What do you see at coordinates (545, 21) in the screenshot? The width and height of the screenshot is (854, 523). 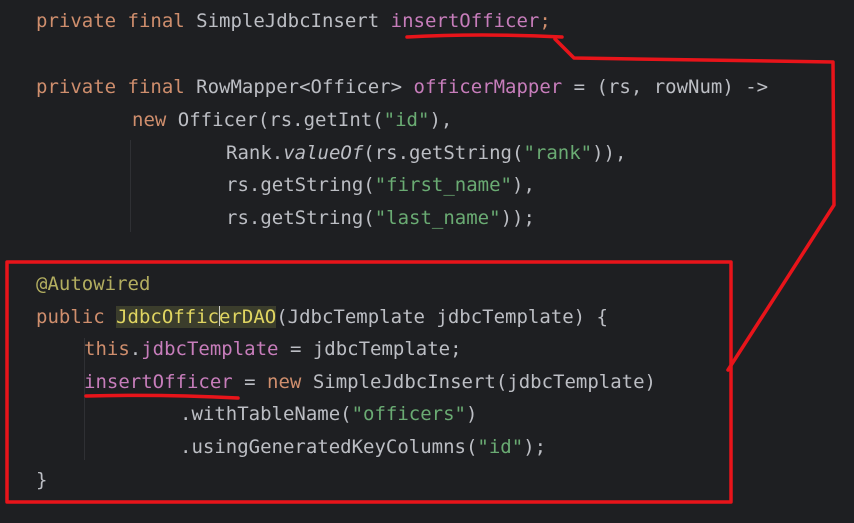 I see `semicolon: ;` at bounding box center [545, 21].